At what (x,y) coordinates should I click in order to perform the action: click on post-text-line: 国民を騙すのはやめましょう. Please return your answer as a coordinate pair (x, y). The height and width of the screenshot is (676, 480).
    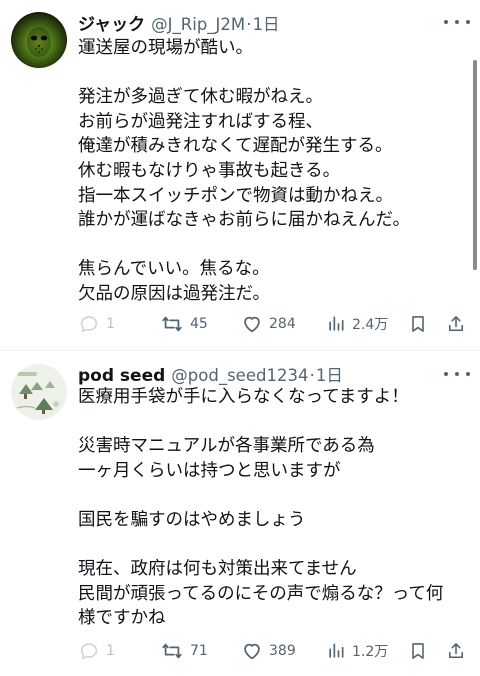
    Looking at the image, I should click on (192, 519).